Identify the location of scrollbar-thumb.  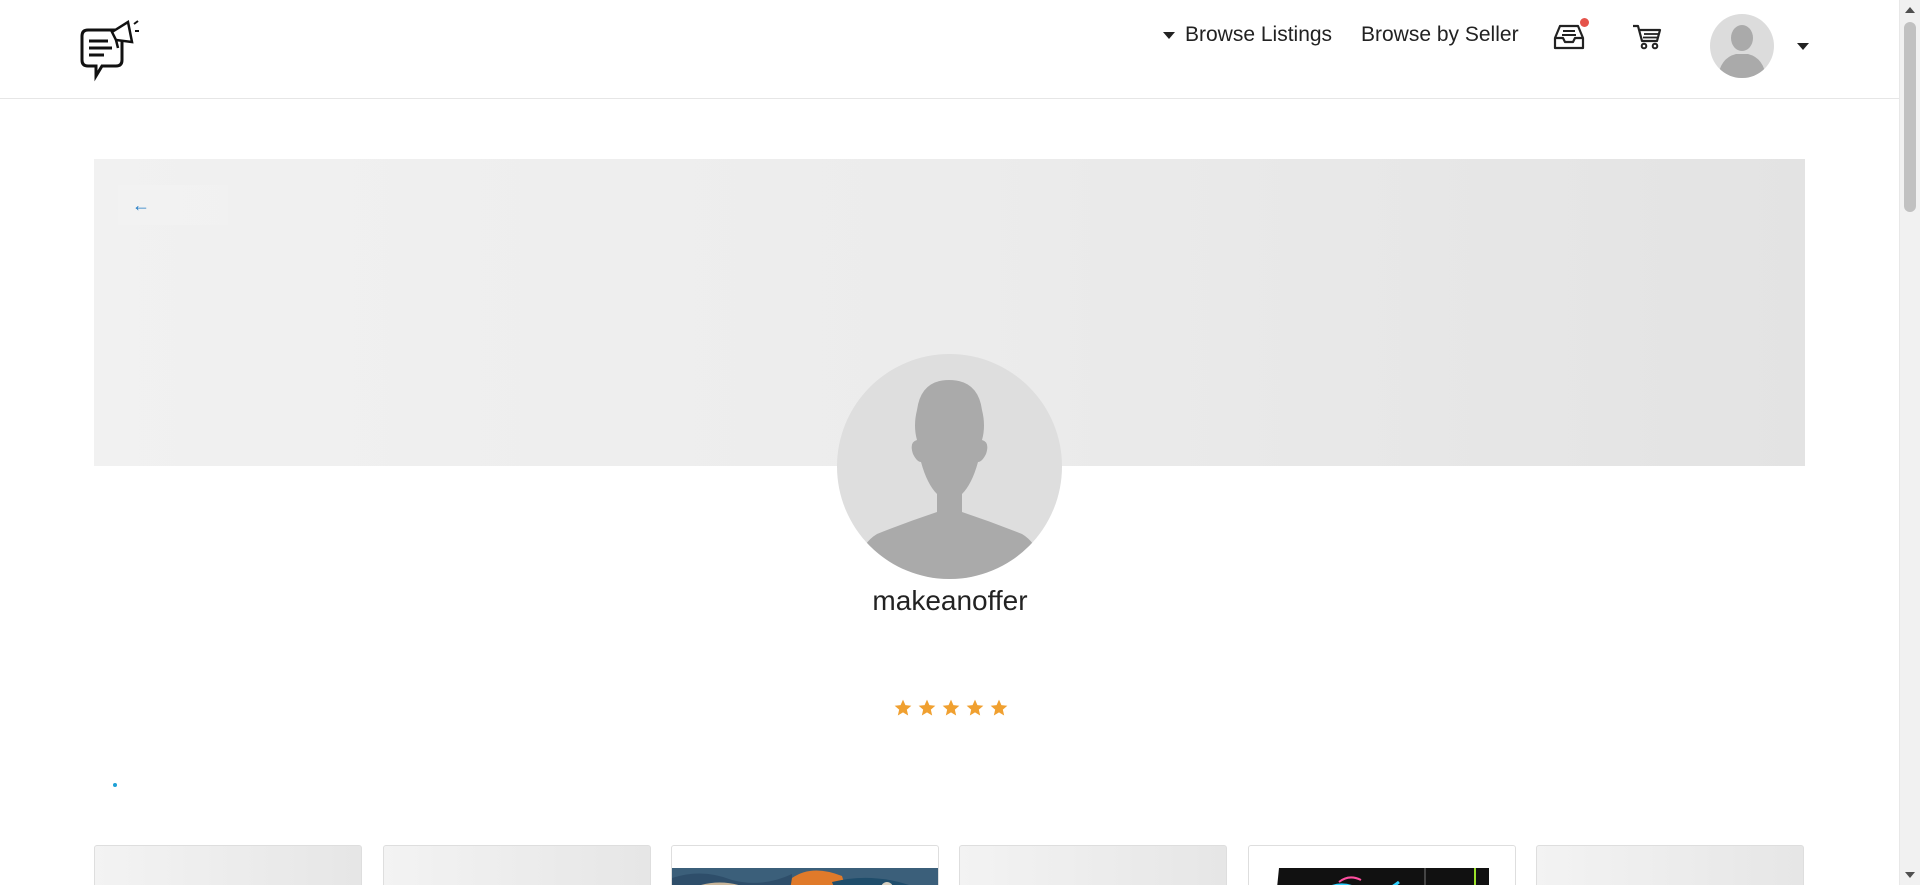
(1910, 117).